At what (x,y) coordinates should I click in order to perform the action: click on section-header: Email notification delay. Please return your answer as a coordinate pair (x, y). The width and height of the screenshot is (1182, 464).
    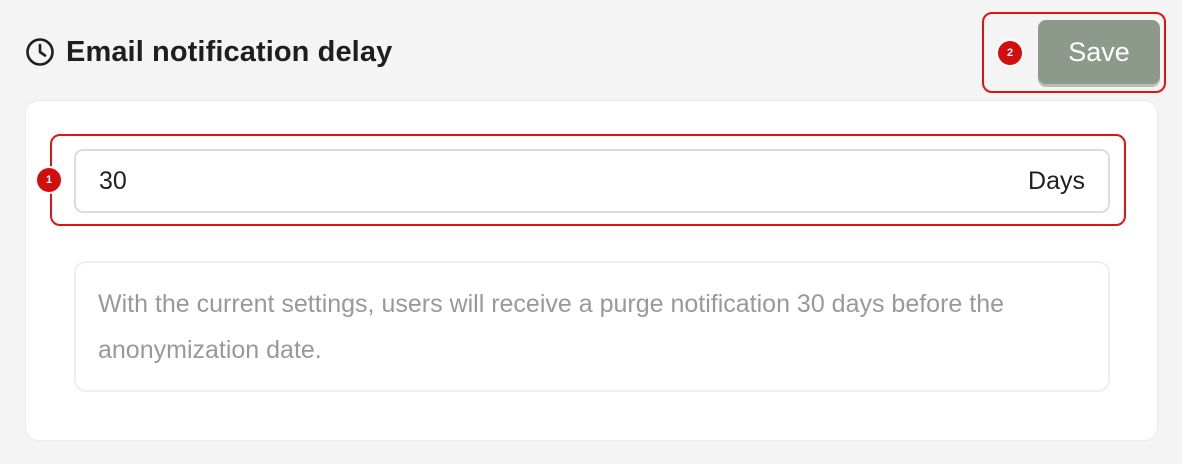
    Looking at the image, I should click on (208, 52).